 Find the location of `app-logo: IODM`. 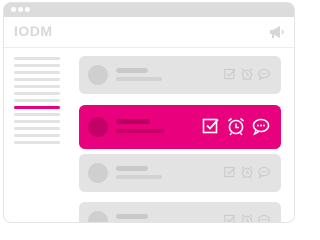

app-logo: IODM is located at coordinates (33, 31).